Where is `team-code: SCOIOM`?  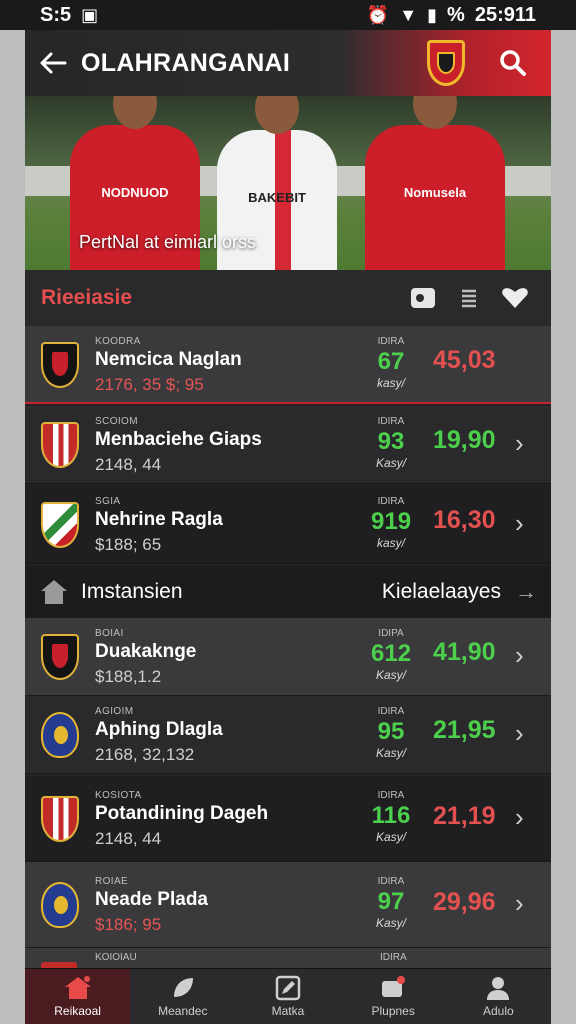 team-code: SCOIOM is located at coordinates (116, 421).